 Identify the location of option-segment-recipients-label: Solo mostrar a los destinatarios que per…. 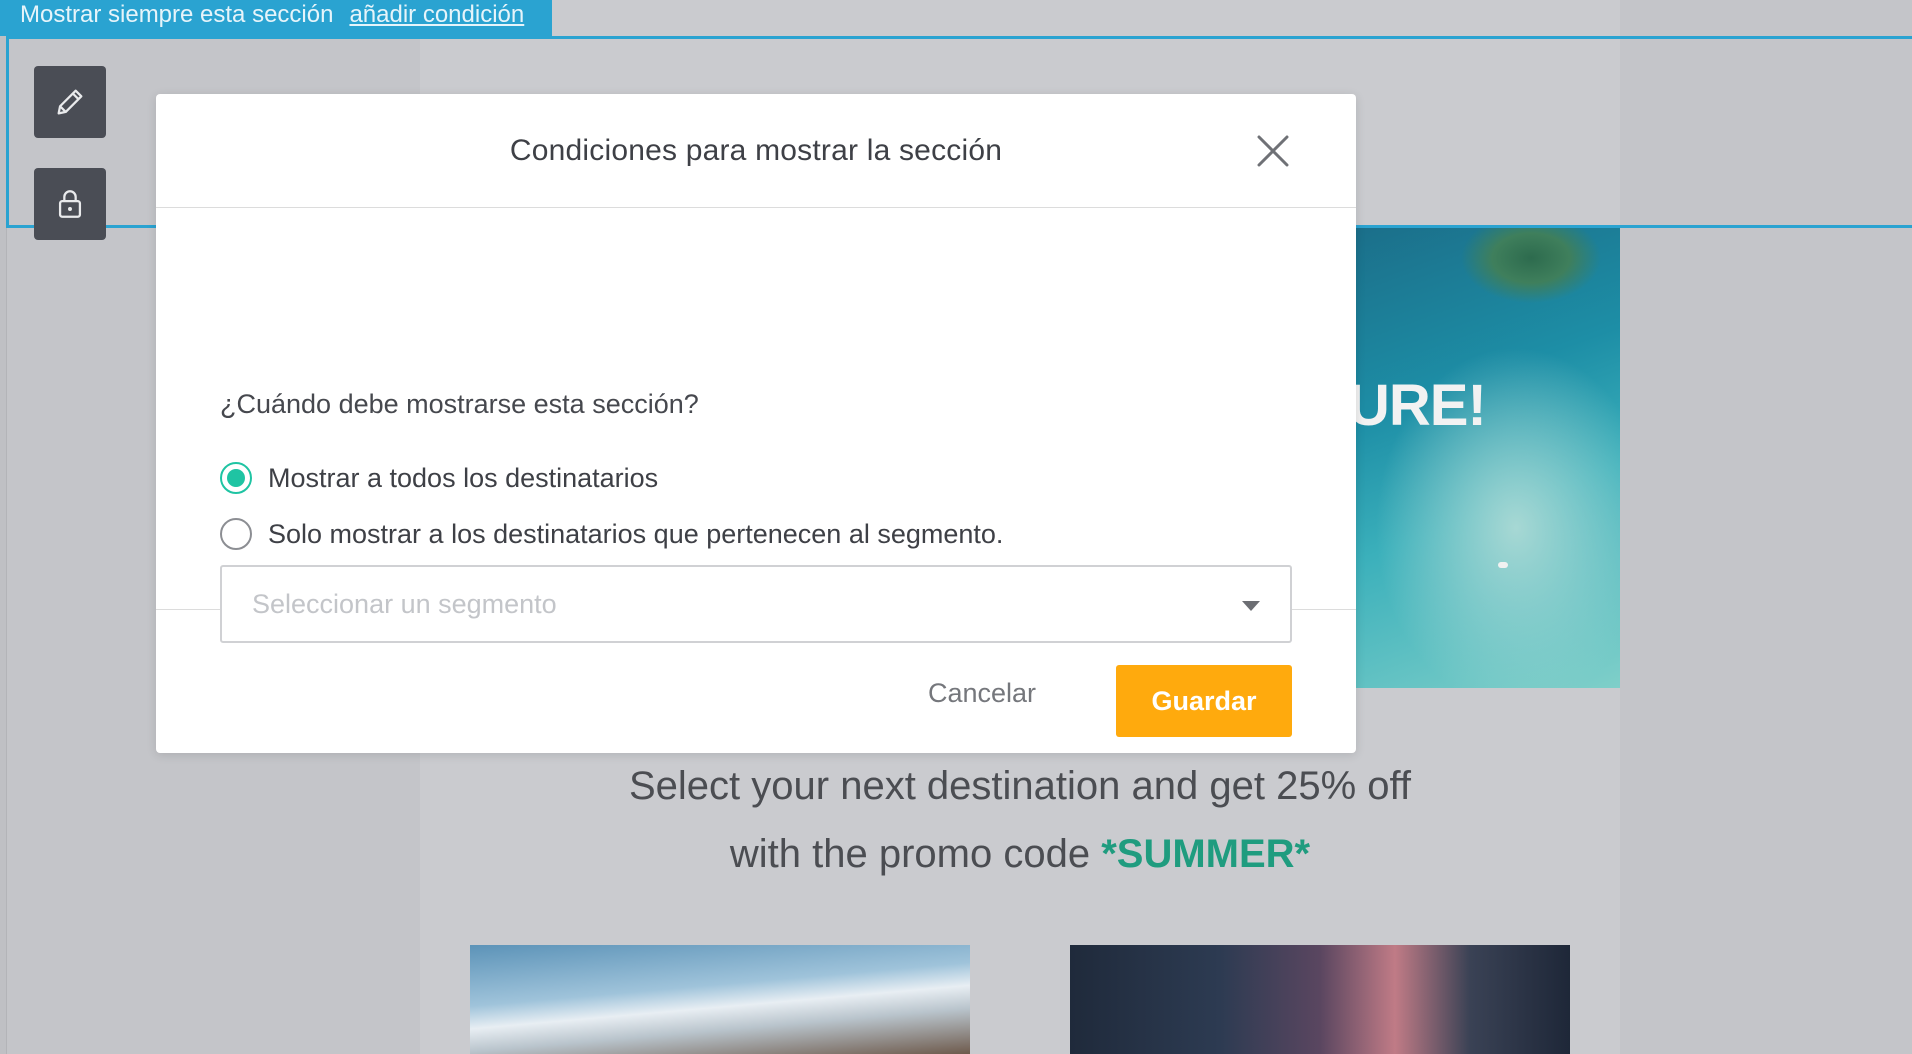
(636, 533).